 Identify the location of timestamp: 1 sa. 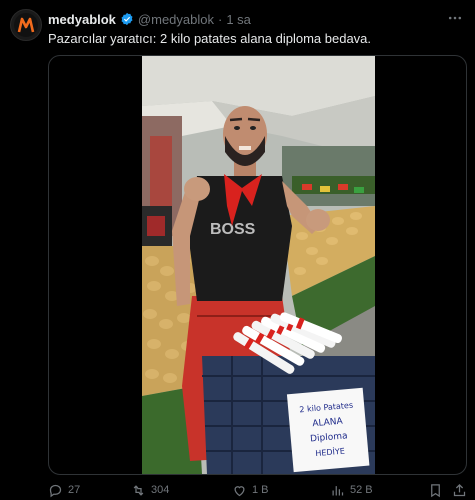
(238, 19).